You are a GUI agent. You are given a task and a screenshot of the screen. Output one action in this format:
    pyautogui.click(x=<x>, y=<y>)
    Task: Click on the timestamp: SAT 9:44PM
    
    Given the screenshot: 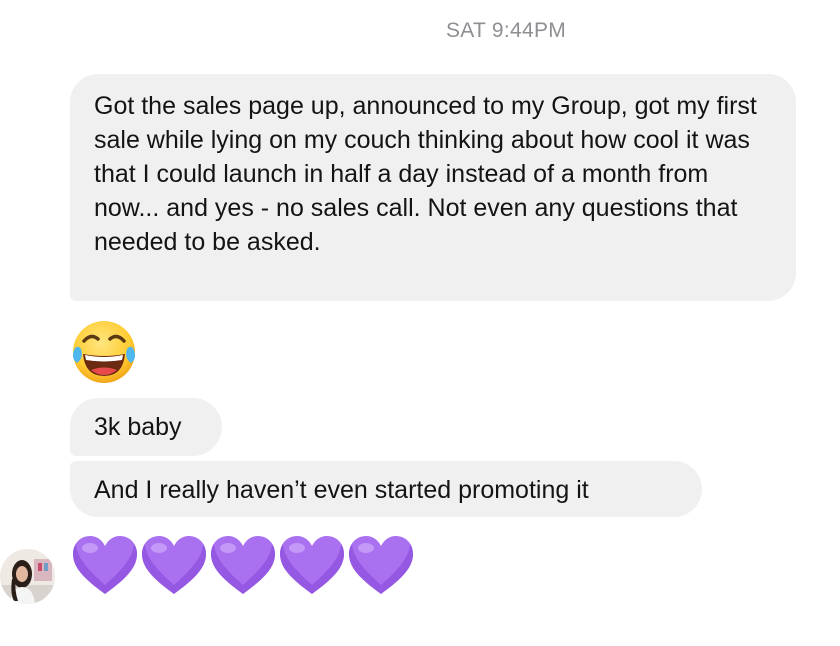 What is the action you would take?
    pyautogui.click(x=506, y=30)
    